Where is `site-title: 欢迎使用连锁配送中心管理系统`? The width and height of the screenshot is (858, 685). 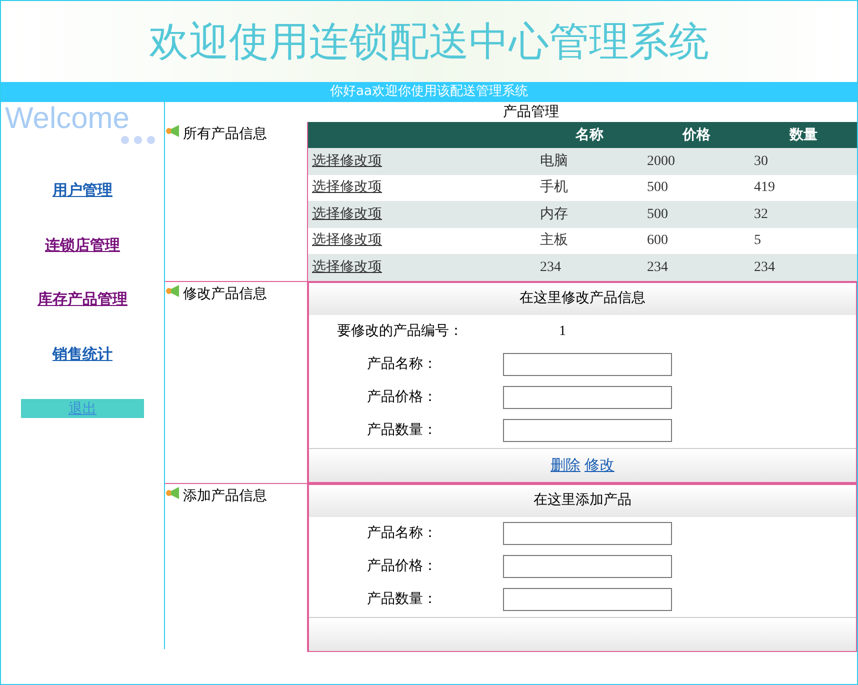
site-title: 欢迎使用连锁配送中心管理系统 is located at coordinates (429, 42).